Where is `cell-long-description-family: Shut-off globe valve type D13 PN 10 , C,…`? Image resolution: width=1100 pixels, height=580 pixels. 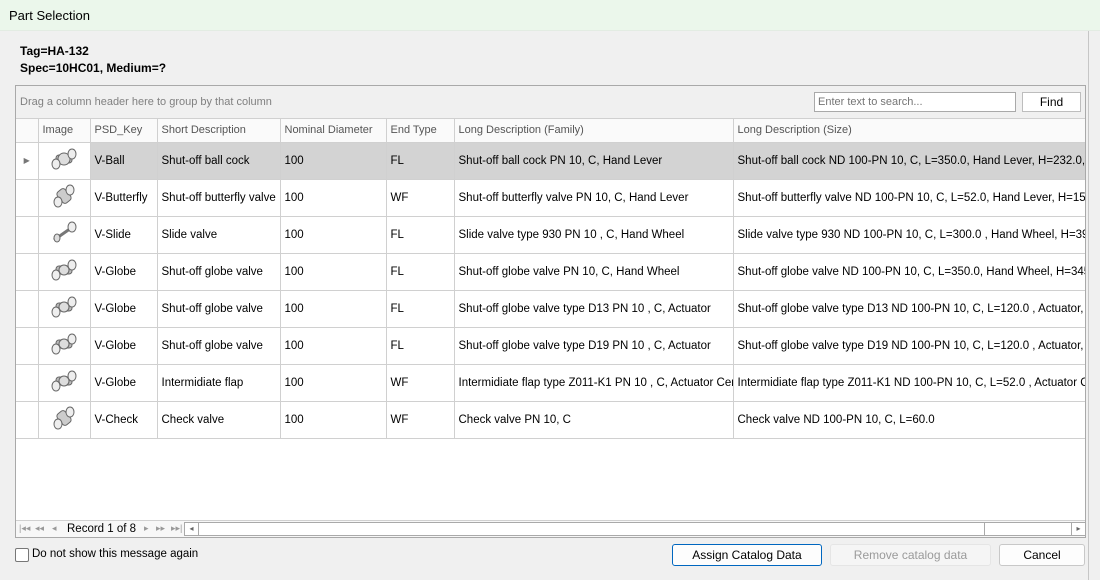
cell-long-description-family: Shut-off globe valve type D13 PN 10 , C,… is located at coordinates (594, 309).